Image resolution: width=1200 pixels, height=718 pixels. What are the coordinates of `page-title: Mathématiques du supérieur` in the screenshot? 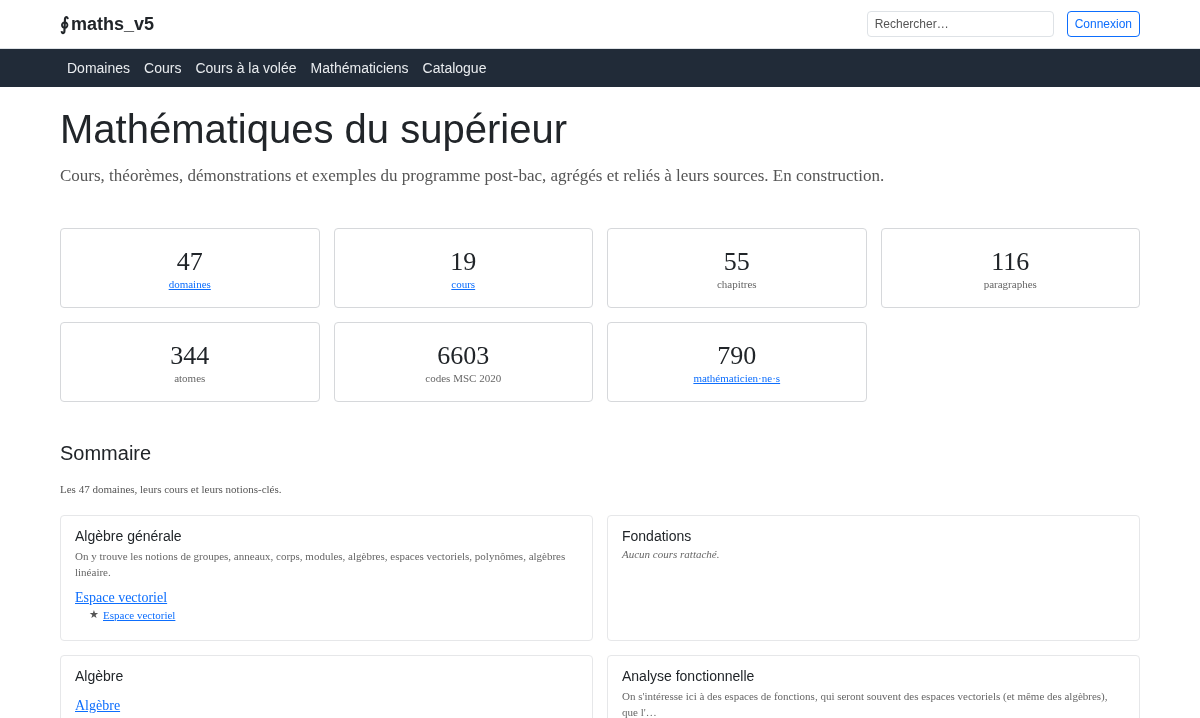 It's located at (314, 129).